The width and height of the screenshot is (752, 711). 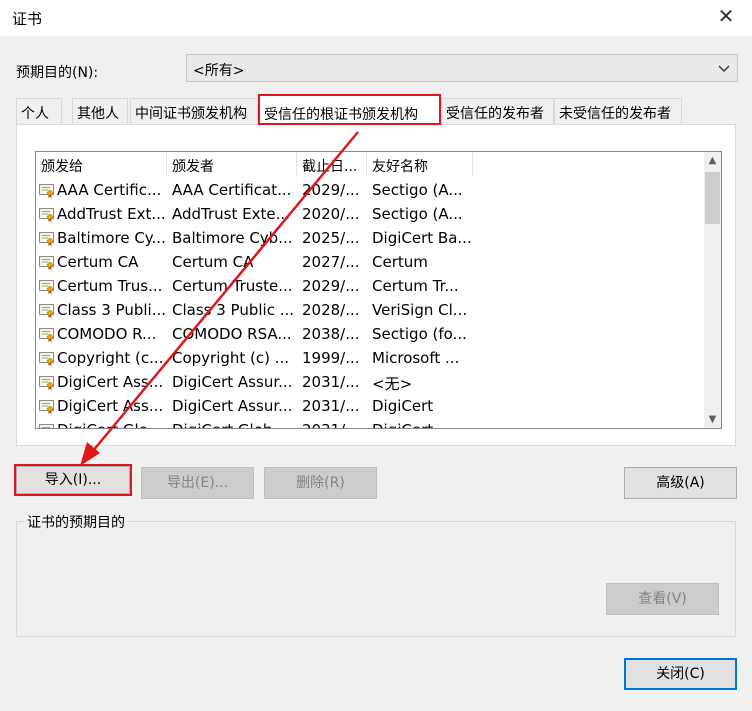 What do you see at coordinates (712, 160) in the screenshot?
I see `scroll-up-icon: ▲` at bounding box center [712, 160].